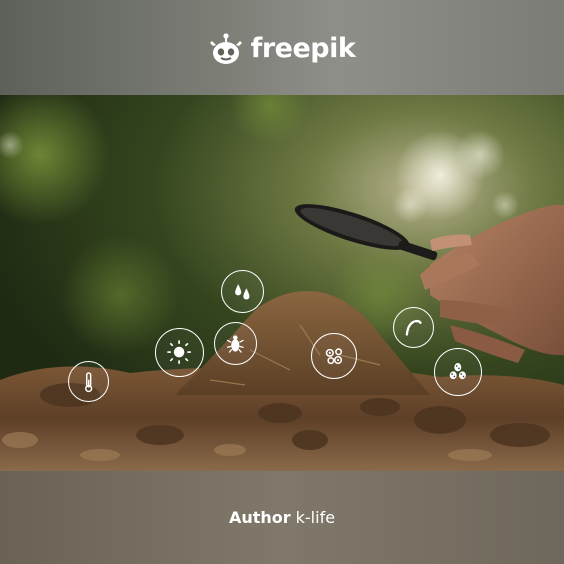 Image resolution: width=564 pixels, height=564 pixels. I want to click on author-credit: Author k-life, so click(282, 517).